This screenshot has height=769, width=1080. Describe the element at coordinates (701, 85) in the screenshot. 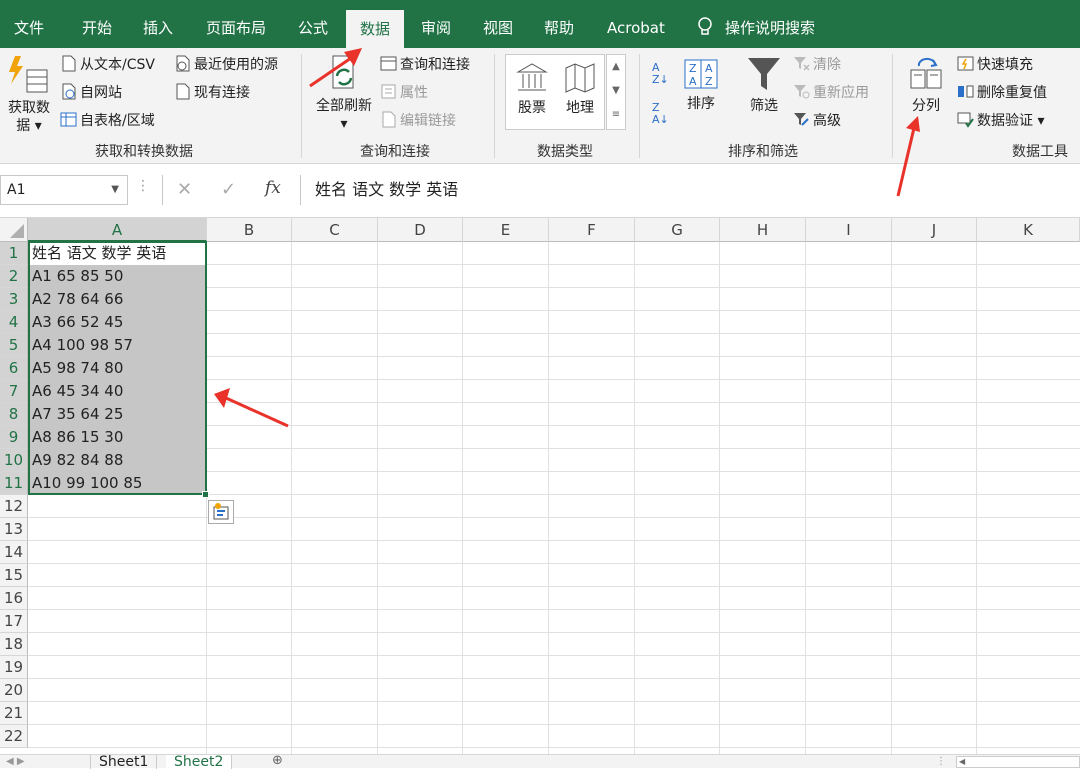

I see `sort-button: ZAAZ 排序` at that location.